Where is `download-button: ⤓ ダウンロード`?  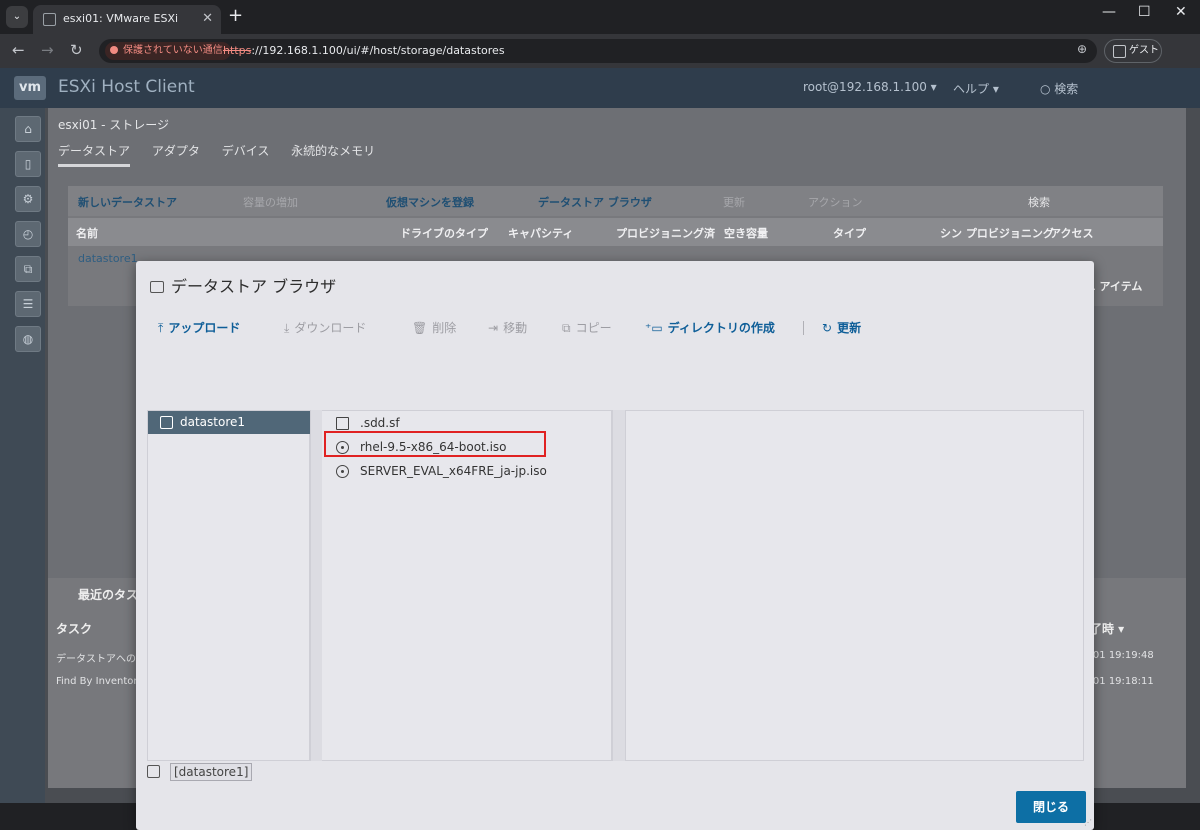
download-button: ⤓ ダウンロード is located at coordinates (325, 327).